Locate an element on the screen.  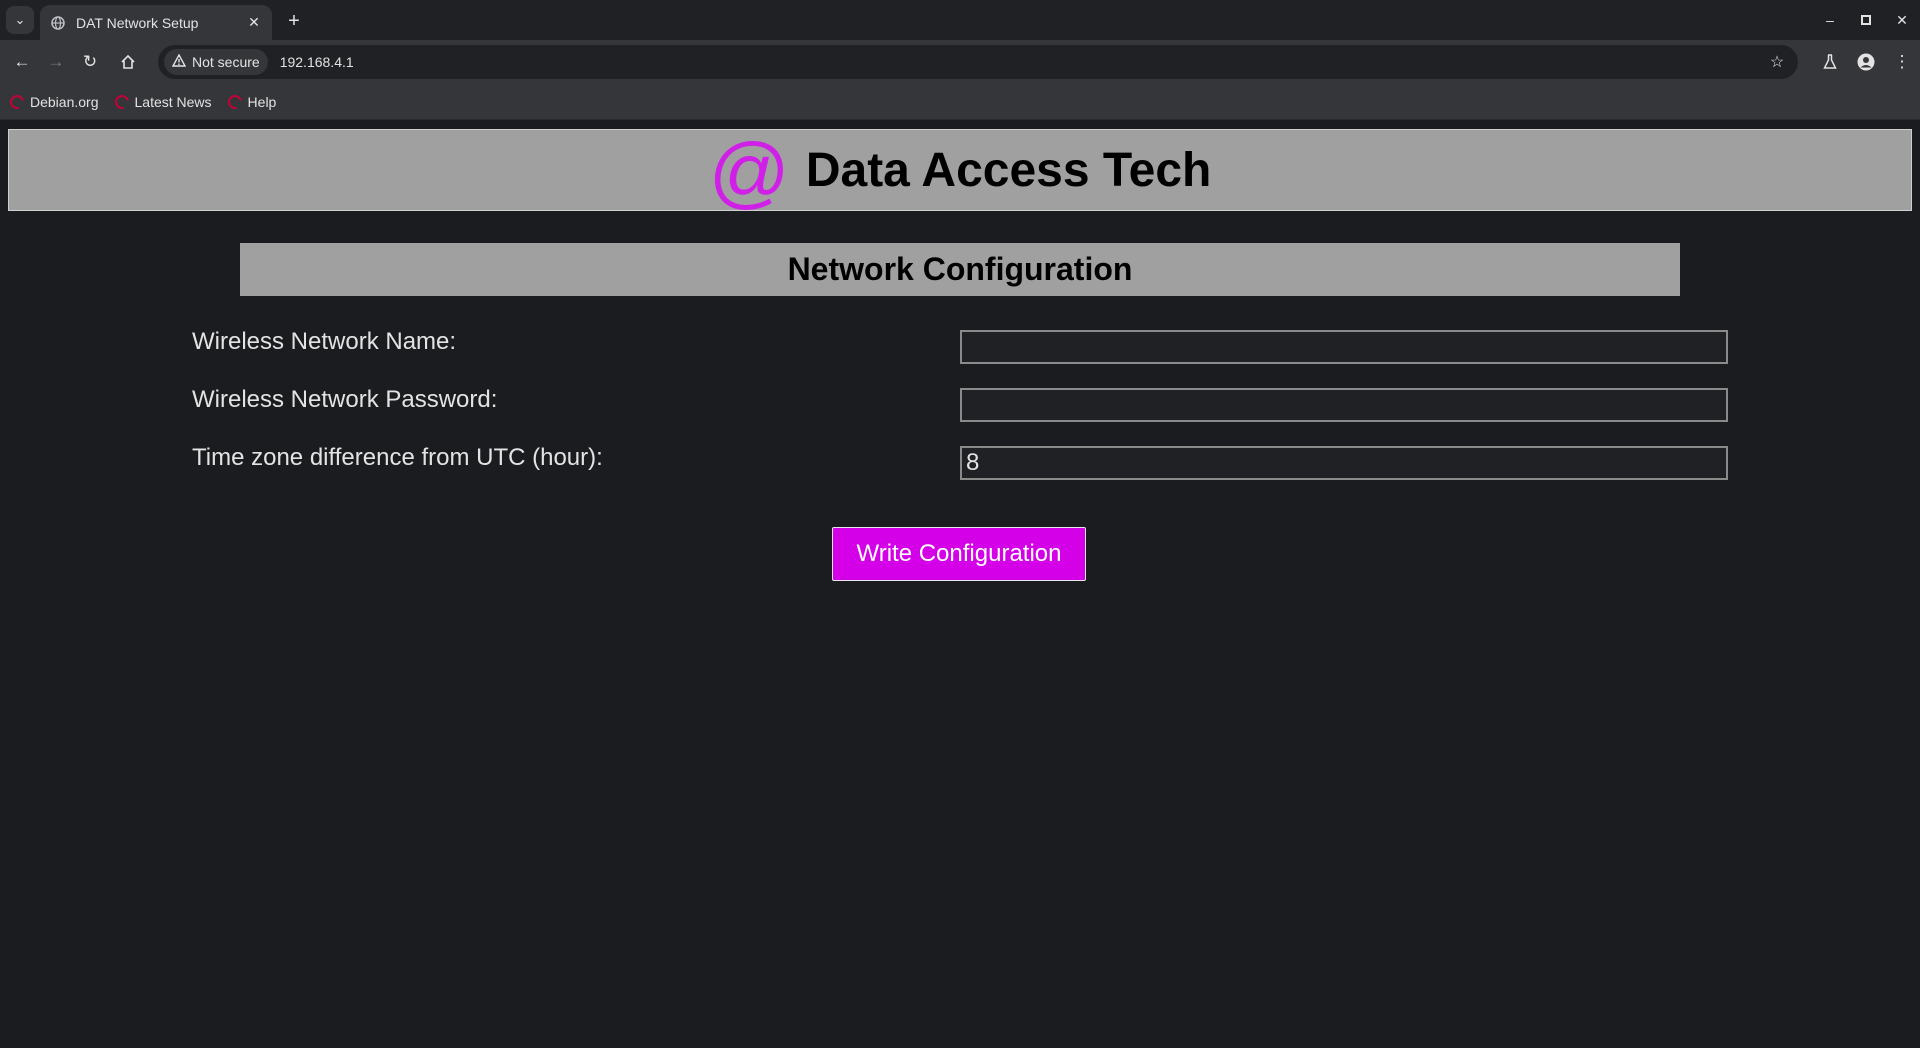
ssid-label: Wireless Network Name: is located at coordinates (324, 341).